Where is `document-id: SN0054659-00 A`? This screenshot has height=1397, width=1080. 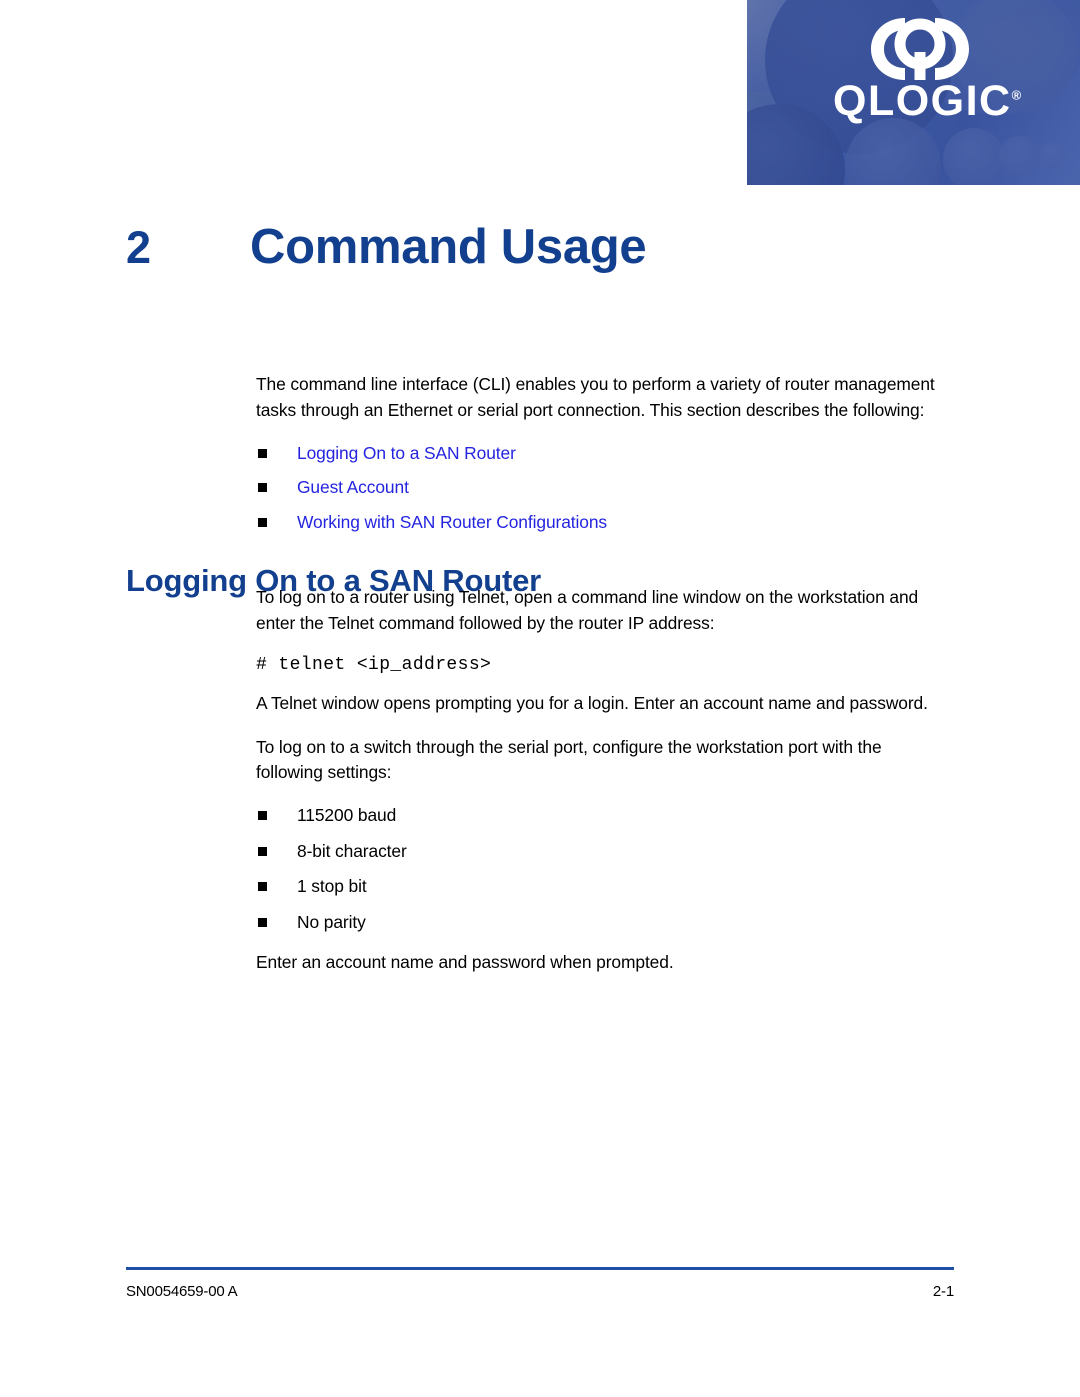 document-id: SN0054659-00 A is located at coordinates (182, 1291).